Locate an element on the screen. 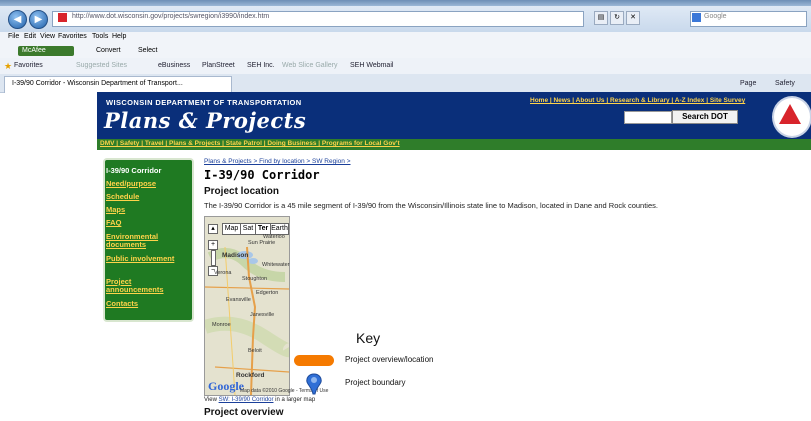 Image resolution: width=811 pixels, height=421 pixels. site-favicon-icon is located at coordinates (62, 17).